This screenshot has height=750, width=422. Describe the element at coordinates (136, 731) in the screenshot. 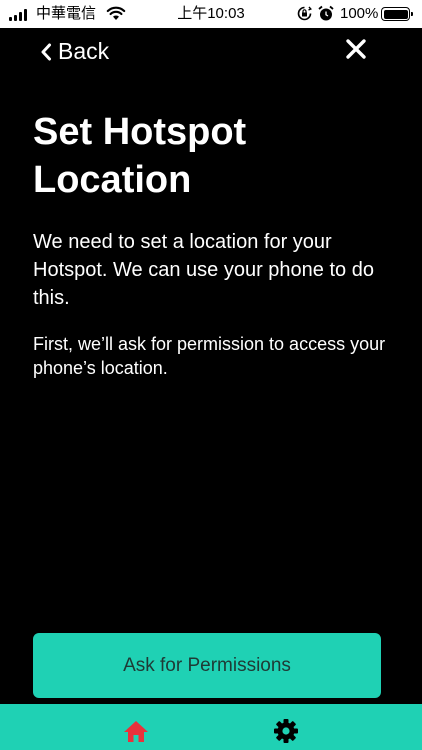

I see `home-icon` at that location.